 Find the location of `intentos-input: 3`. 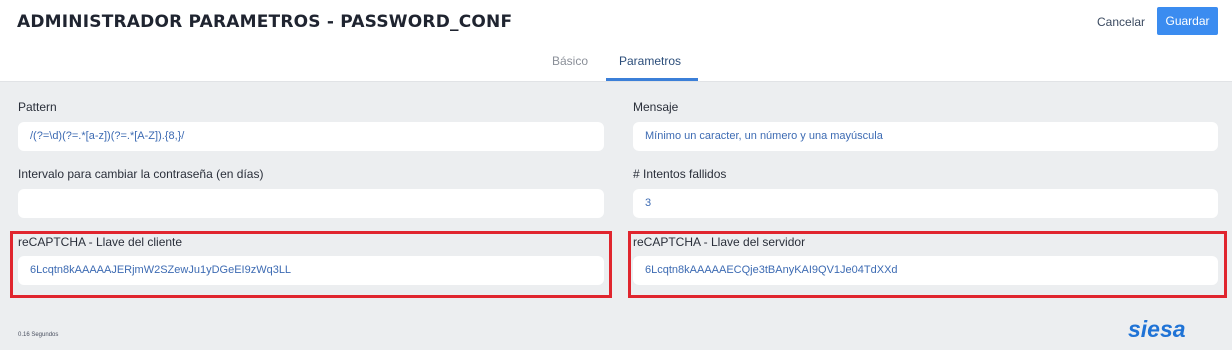

intentos-input: 3 is located at coordinates (925, 203).